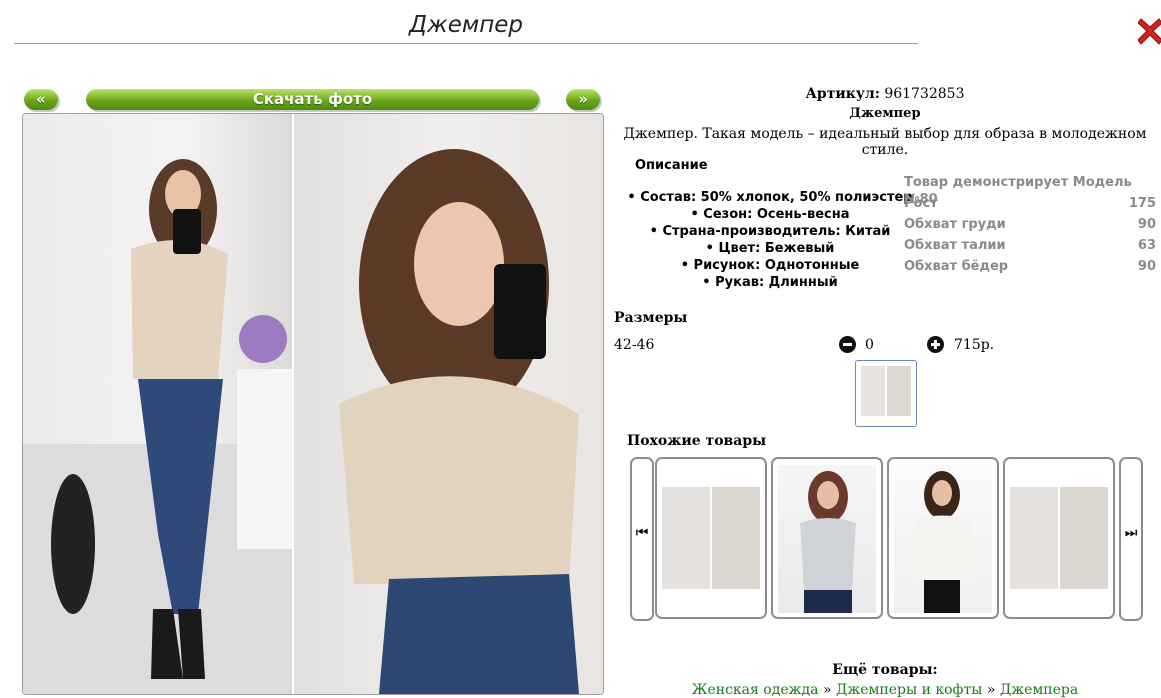 This screenshot has height=698, width=1161. Describe the element at coordinates (1146, 245) in the screenshot. I see `model-value: 63` at that location.